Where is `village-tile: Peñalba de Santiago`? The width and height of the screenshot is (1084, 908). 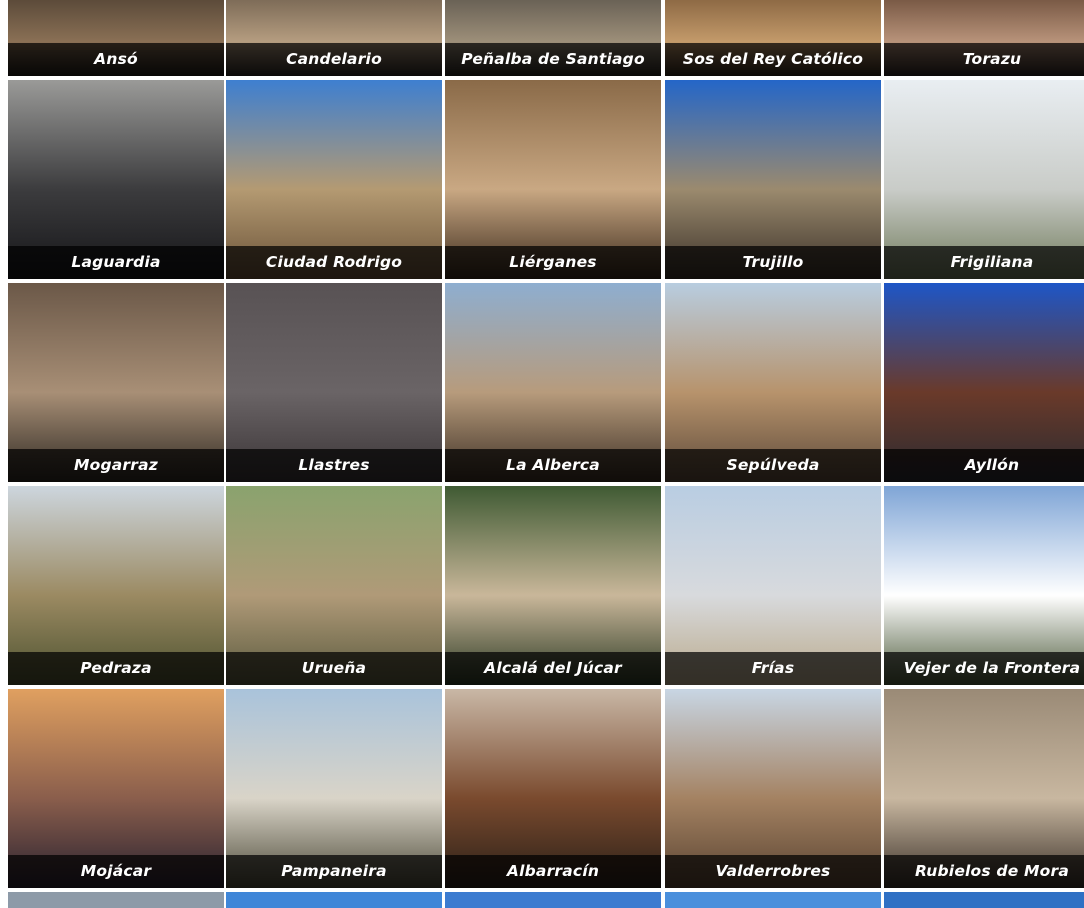
village-tile: Peñalba de Santiago is located at coordinates (553, 38).